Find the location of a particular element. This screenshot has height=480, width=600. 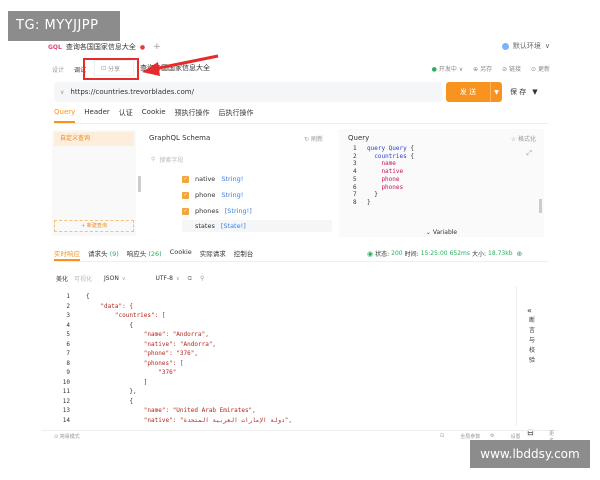

tab-header: Header is located at coordinates (97, 115).